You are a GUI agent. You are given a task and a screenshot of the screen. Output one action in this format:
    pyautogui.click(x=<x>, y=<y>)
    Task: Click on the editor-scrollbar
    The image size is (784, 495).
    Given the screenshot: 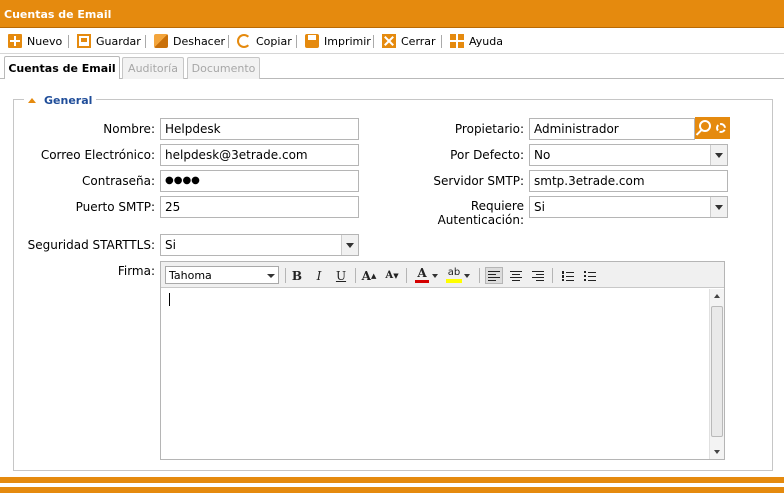 What is the action you would take?
    pyautogui.click(x=716, y=374)
    